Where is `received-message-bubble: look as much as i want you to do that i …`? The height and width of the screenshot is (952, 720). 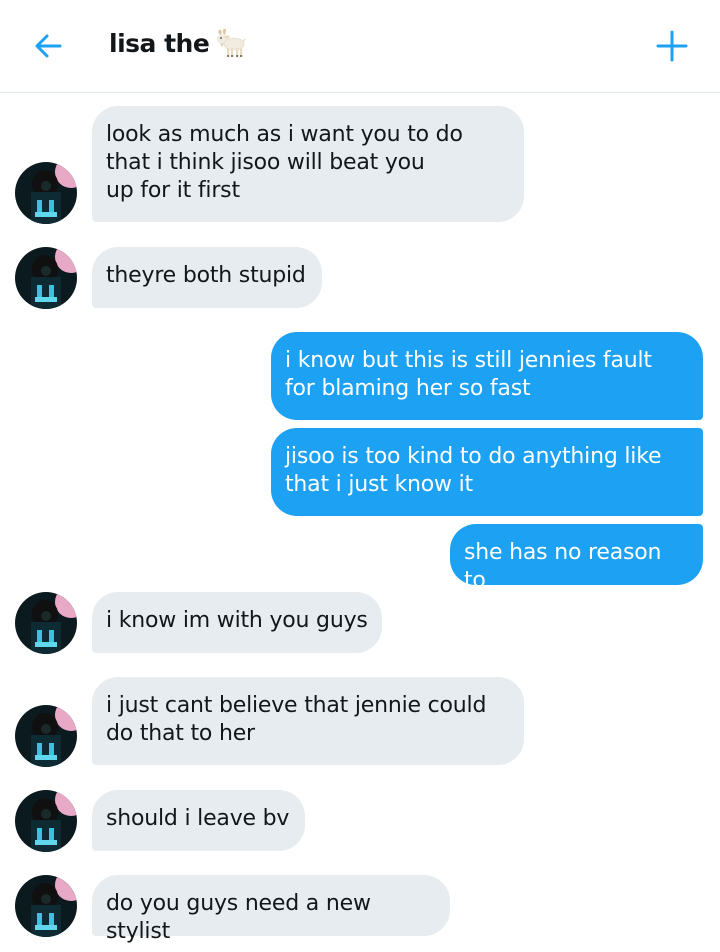 received-message-bubble: look as much as i want you to do that i … is located at coordinates (308, 164).